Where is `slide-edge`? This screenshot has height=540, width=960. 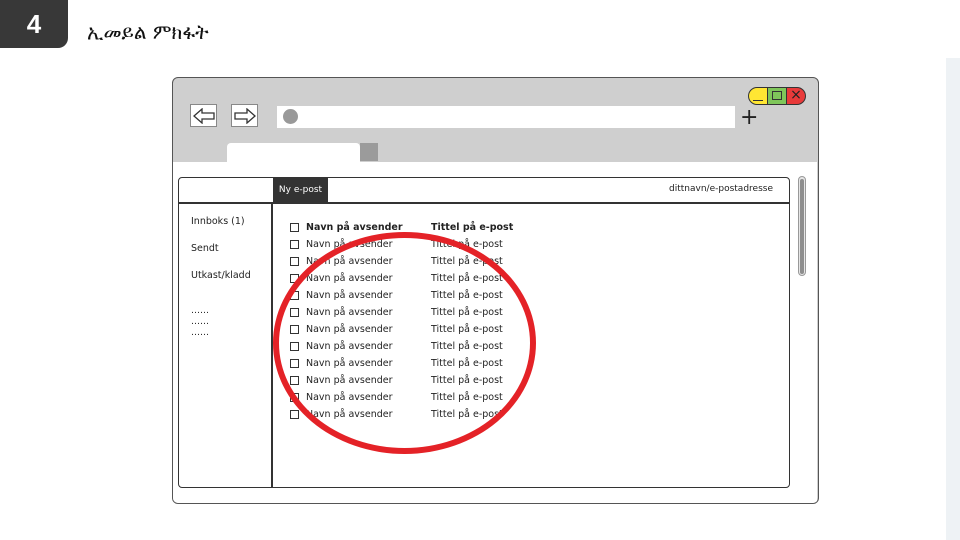 slide-edge is located at coordinates (953, 299).